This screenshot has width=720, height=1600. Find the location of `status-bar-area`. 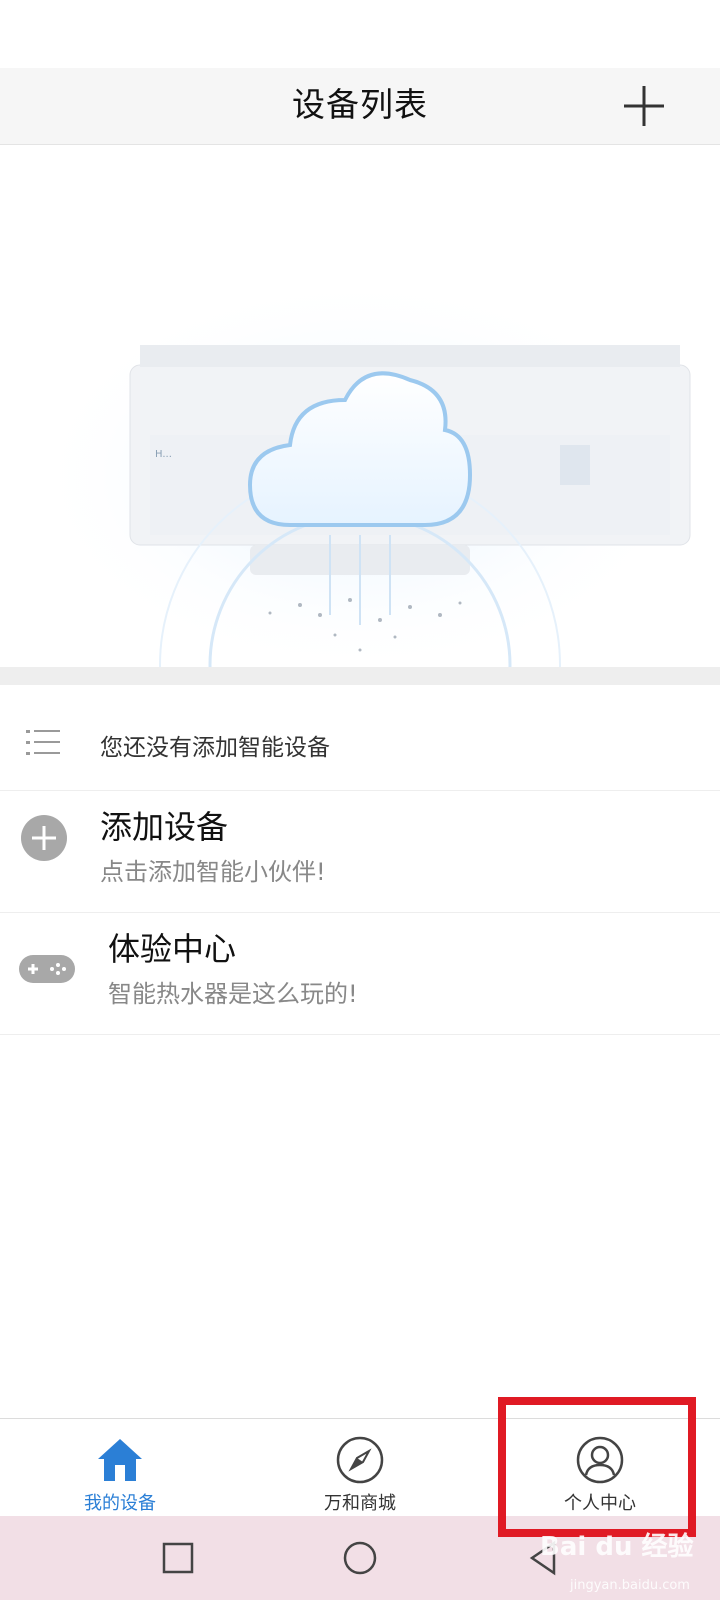

status-bar-area is located at coordinates (360, 34).